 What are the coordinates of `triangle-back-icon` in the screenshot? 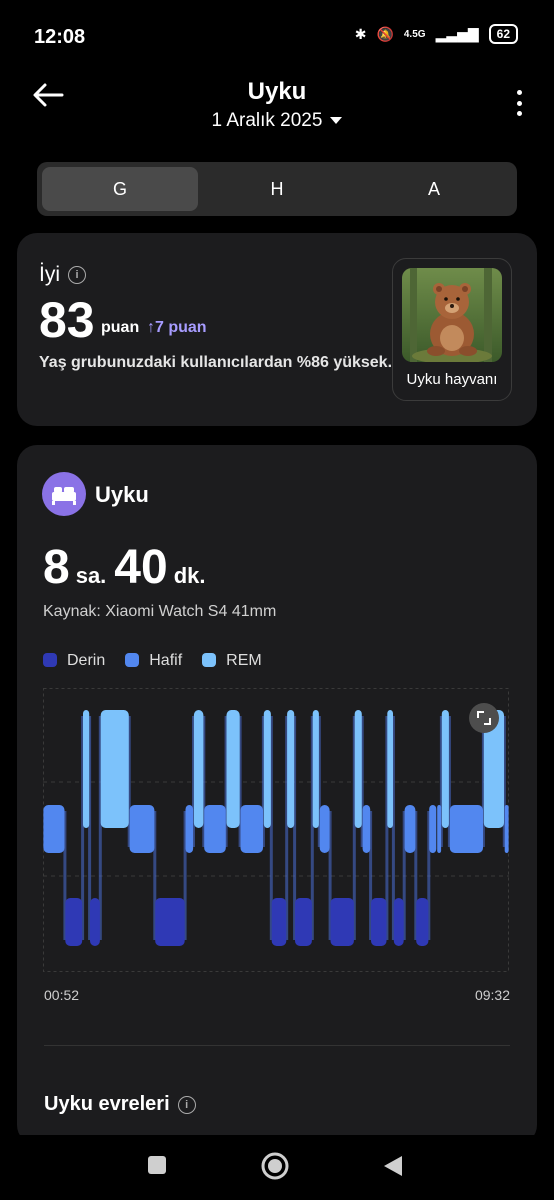 It's located at (393, 1166).